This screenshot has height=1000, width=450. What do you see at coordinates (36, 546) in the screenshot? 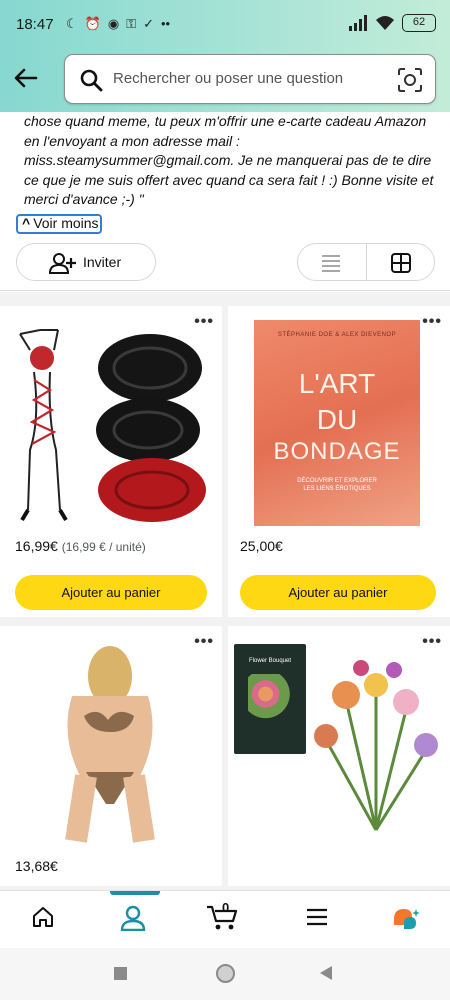
I see `price-value: 16,99€` at bounding box center [36, 546].